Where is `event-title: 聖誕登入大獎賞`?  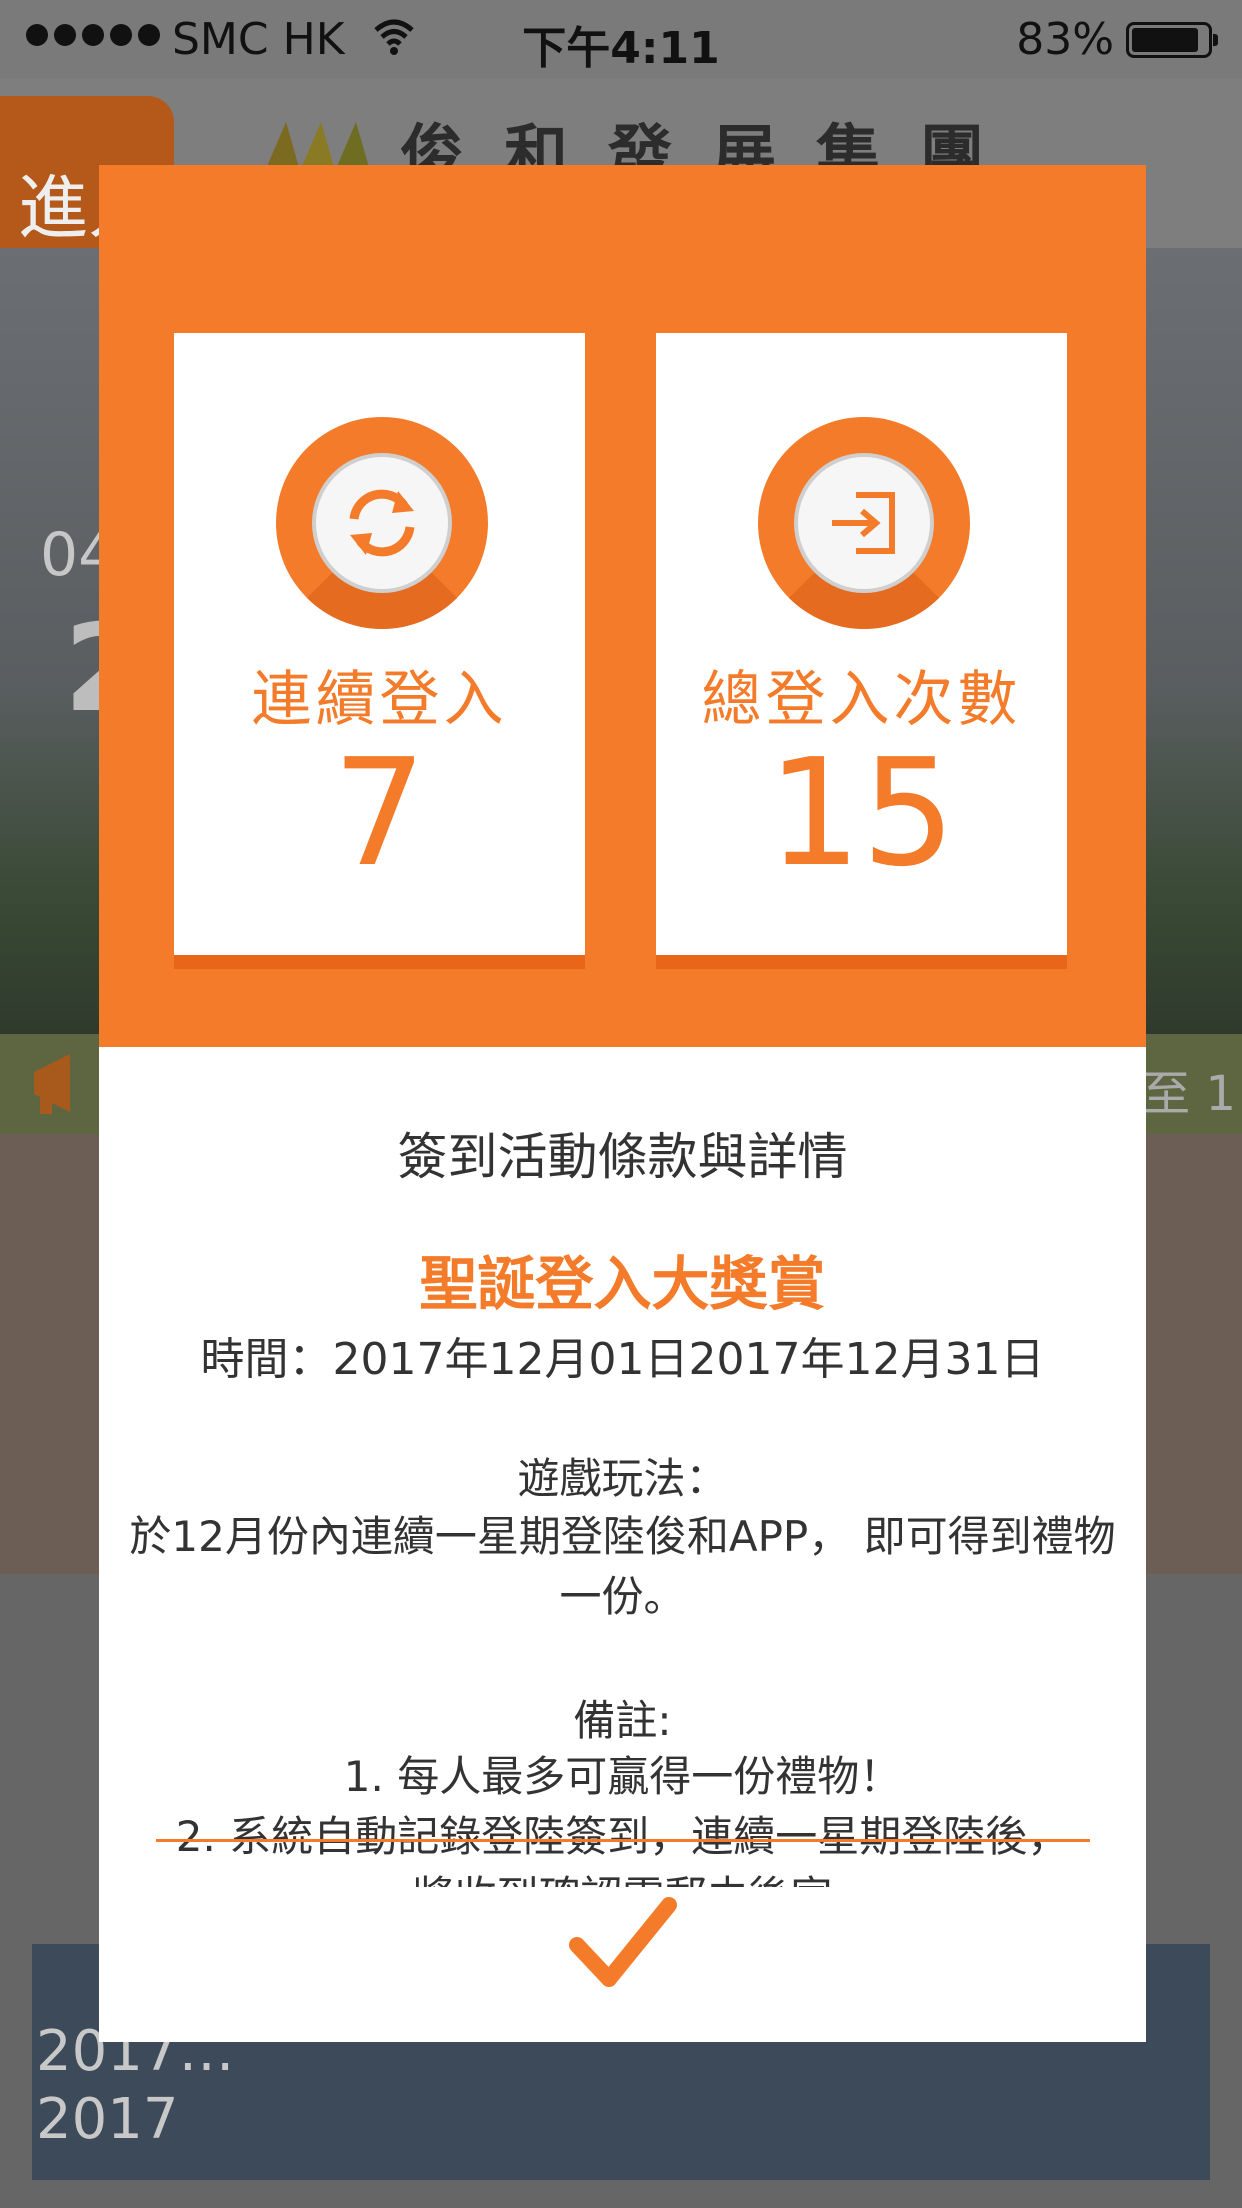 event-title: 聖誕登入大獎賞 is located at coordinates (622, 1284).